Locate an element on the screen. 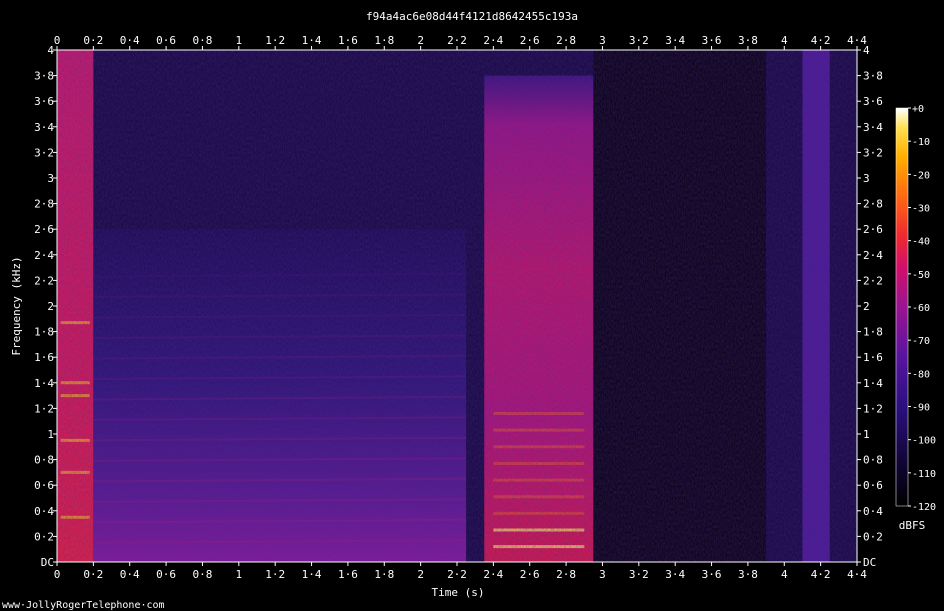 This screenshot has width=944, height=611. colorbar-tick-label: -60 is located at coordinates (921, 308).